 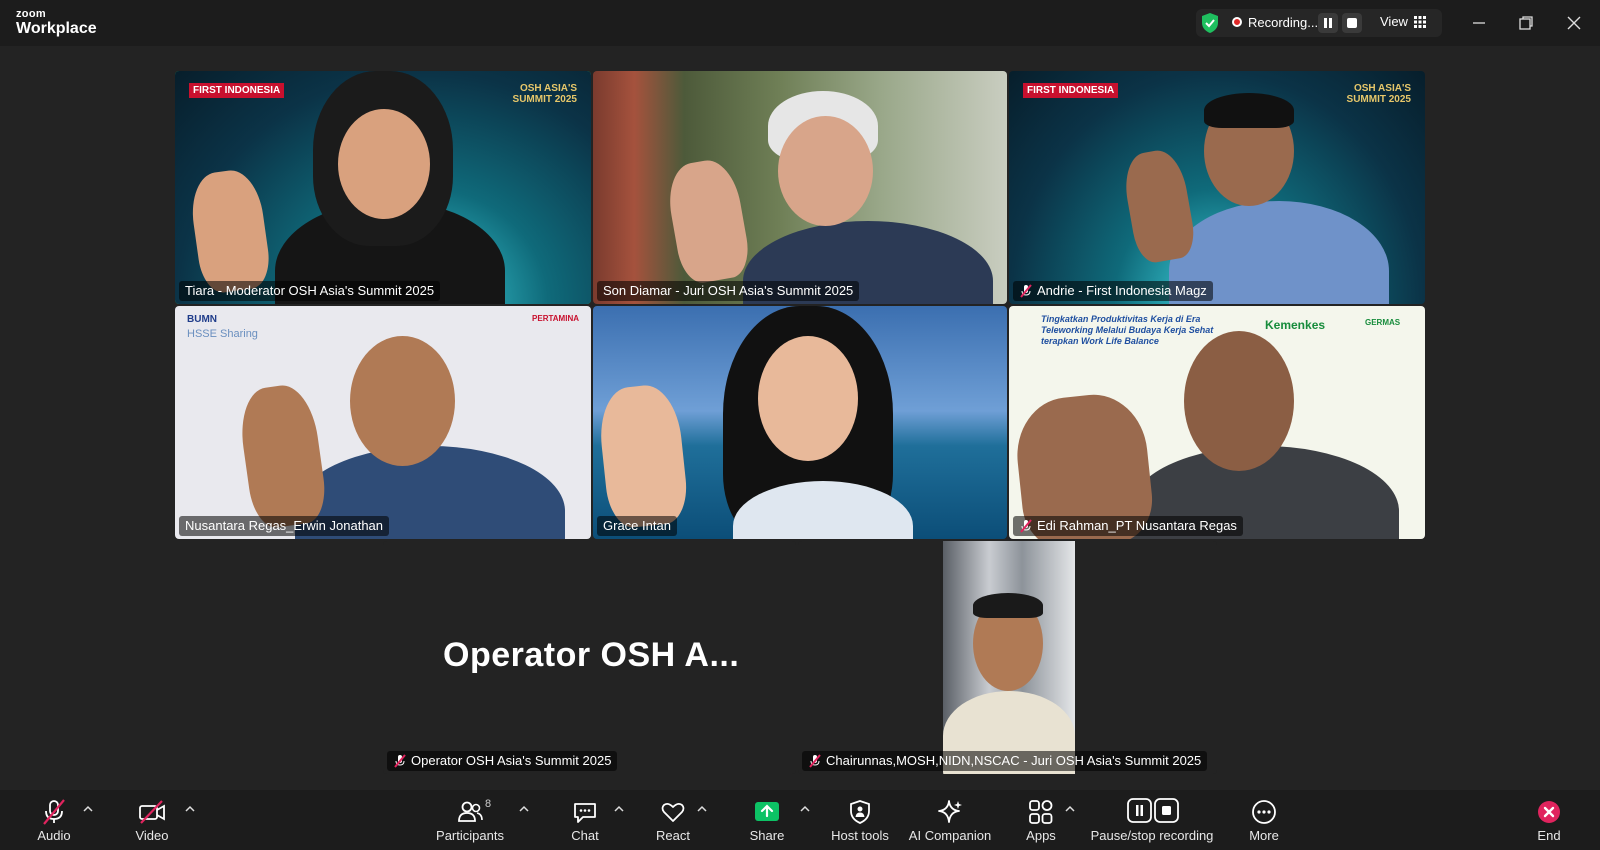 What do you see at coordinates (767, 811) in the screenshot?
I see `share-screen-icon` at bounding box center [767, 811].